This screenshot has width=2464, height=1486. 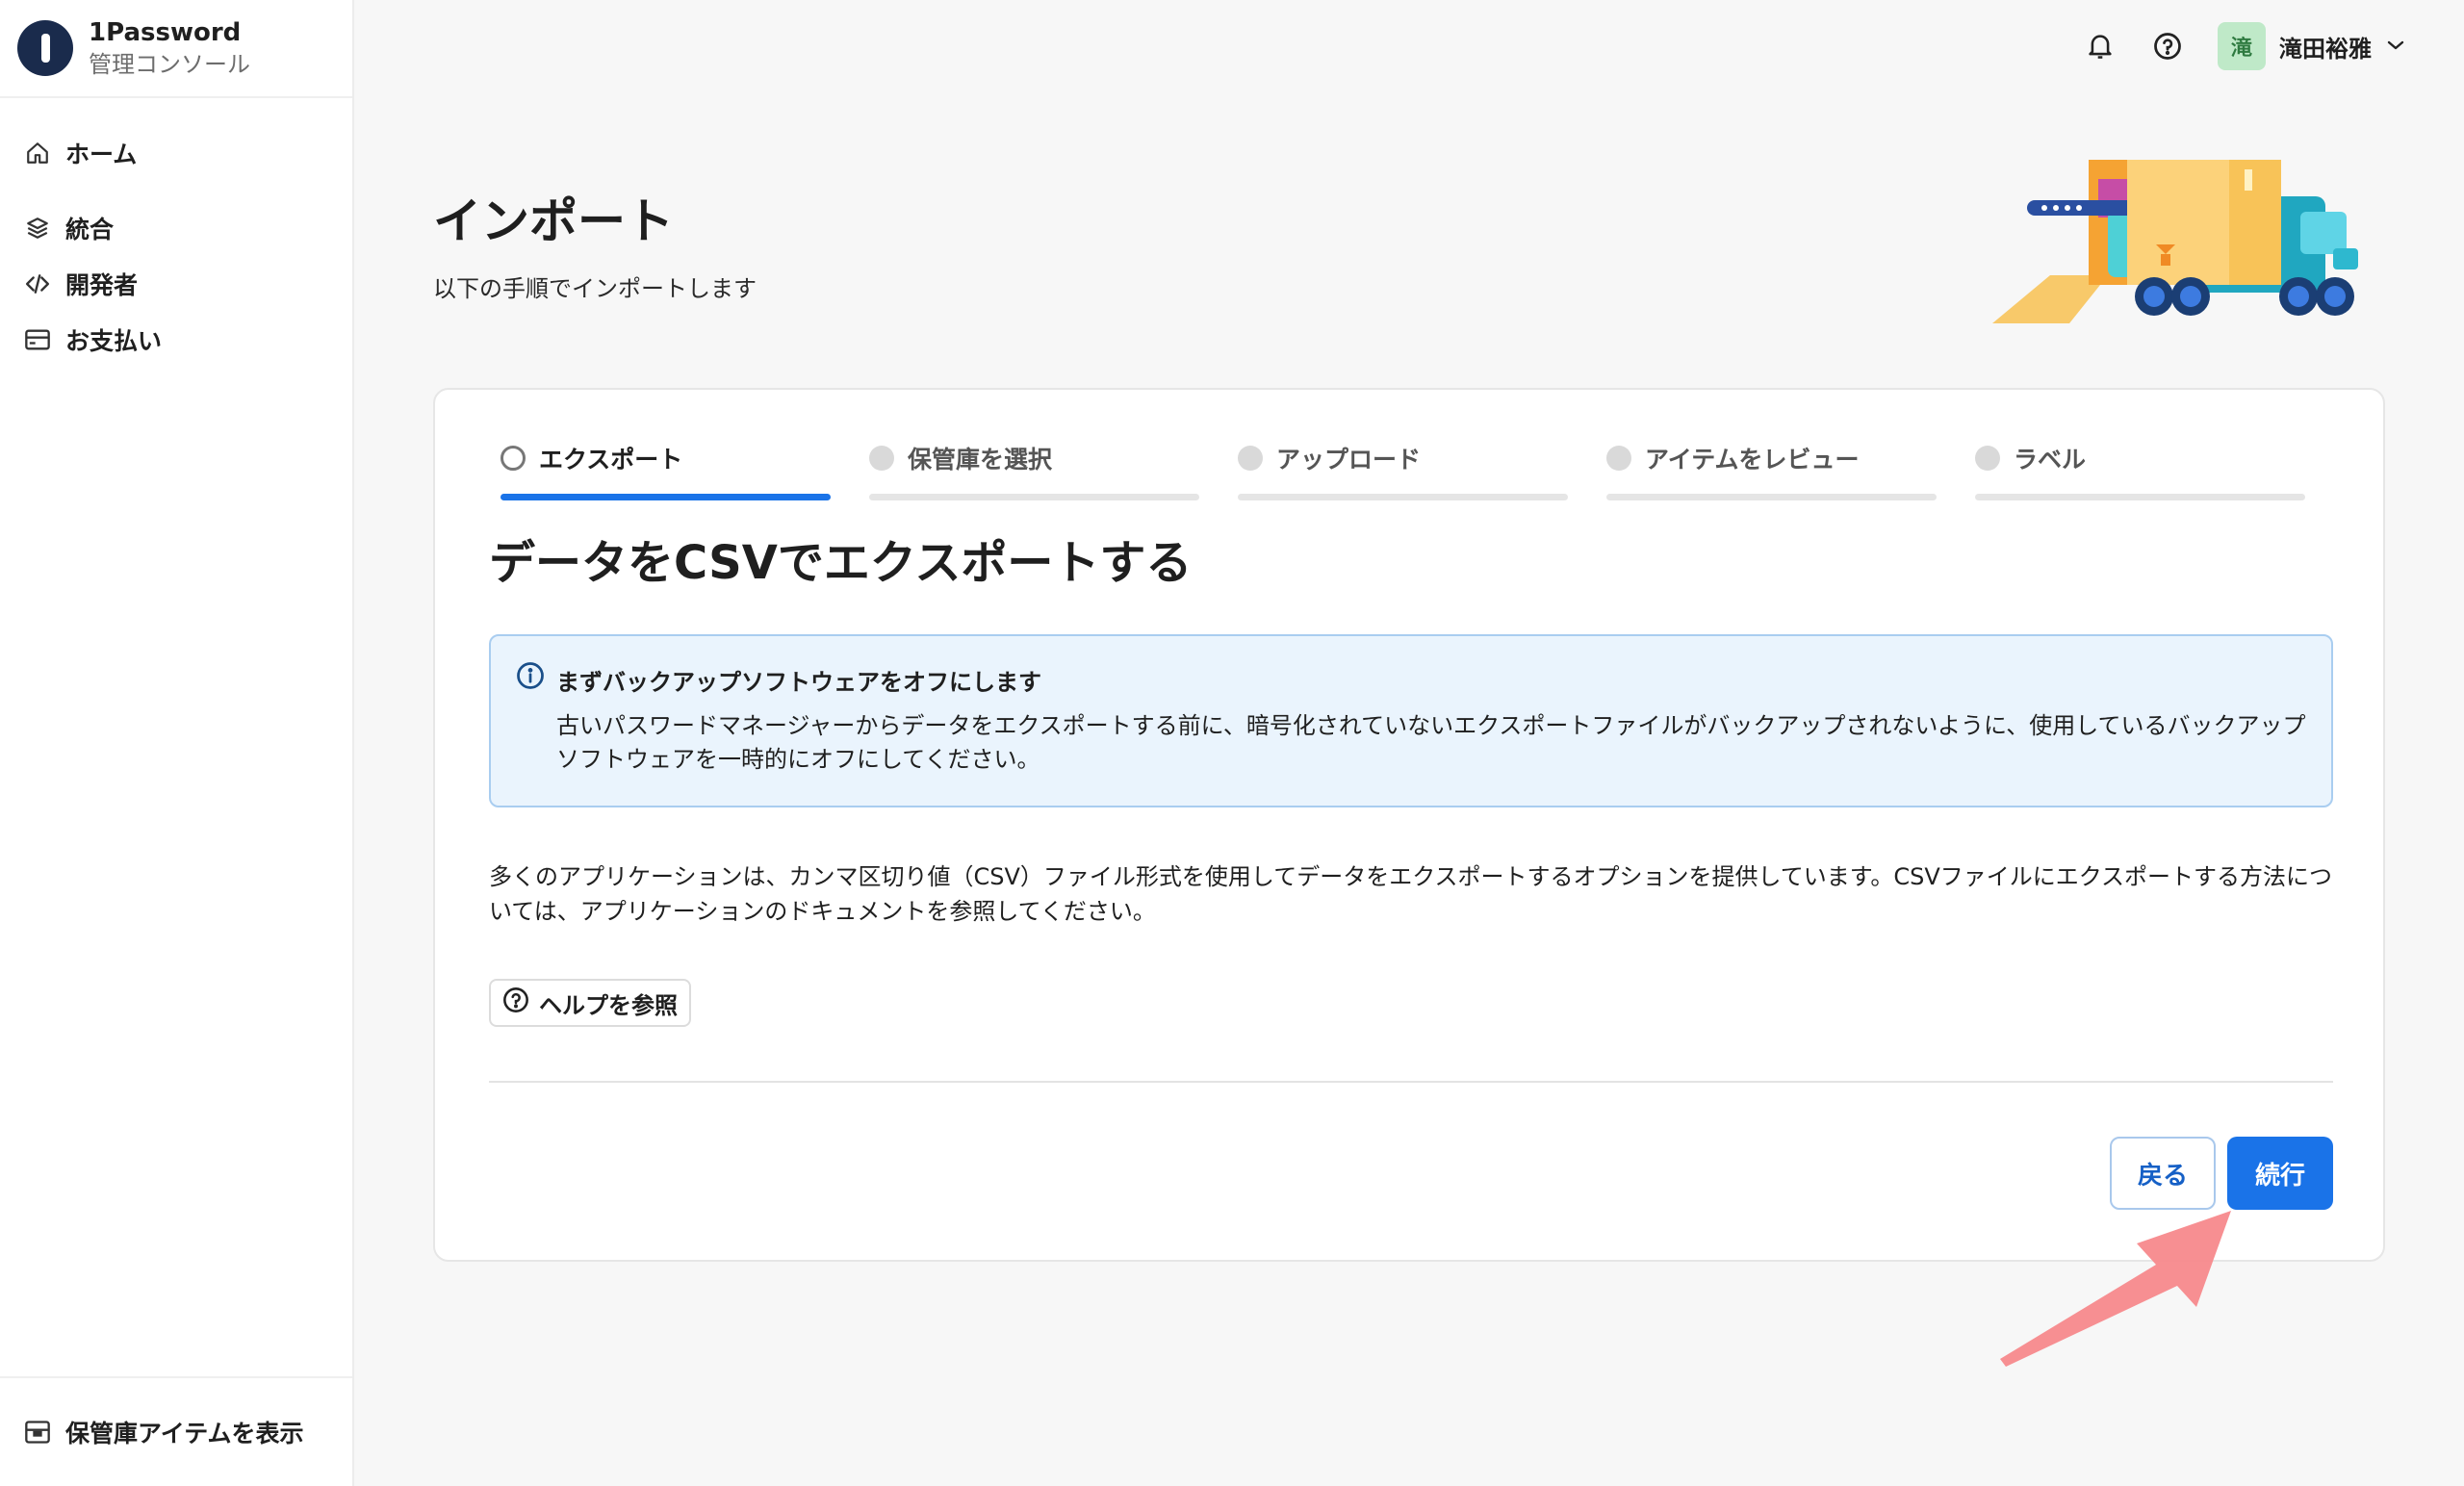 What do you see at coordinates (980, 460) in the screenshot?
I see `step-label: 保管庫を選択` at bounding box center [980, 460].